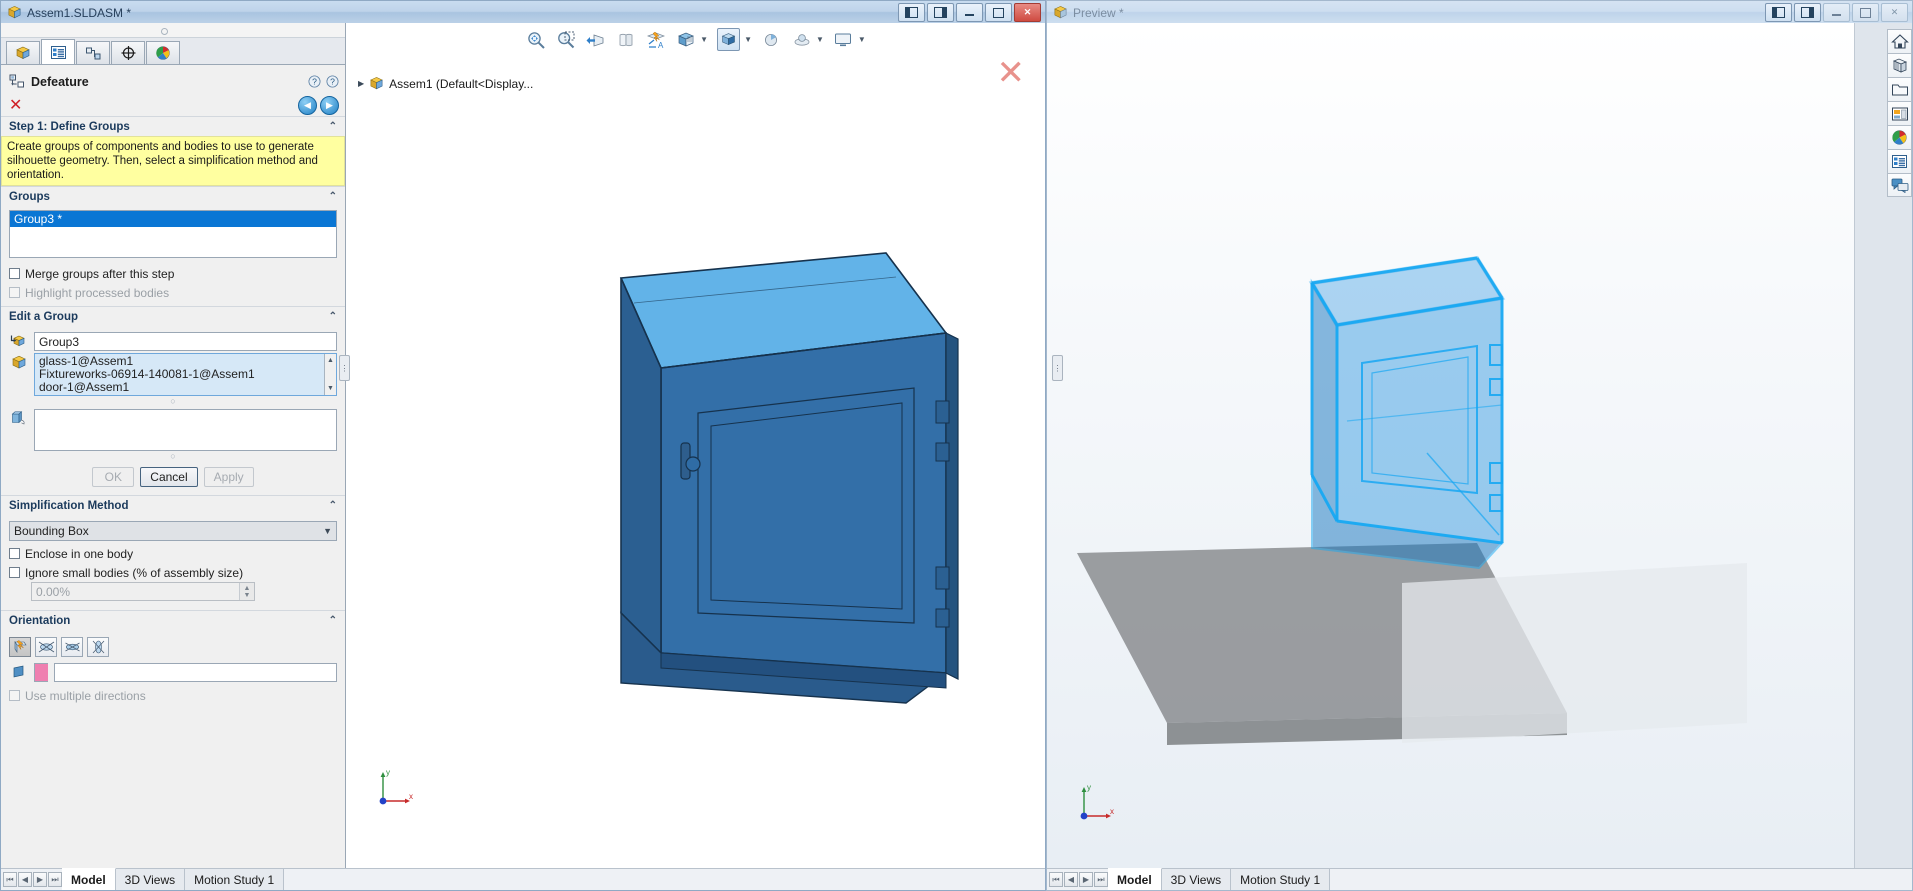 The width and height of the screenshot is (1913, 891). I want to click on preview-split-handle: ⋮, so click(1057, 368).